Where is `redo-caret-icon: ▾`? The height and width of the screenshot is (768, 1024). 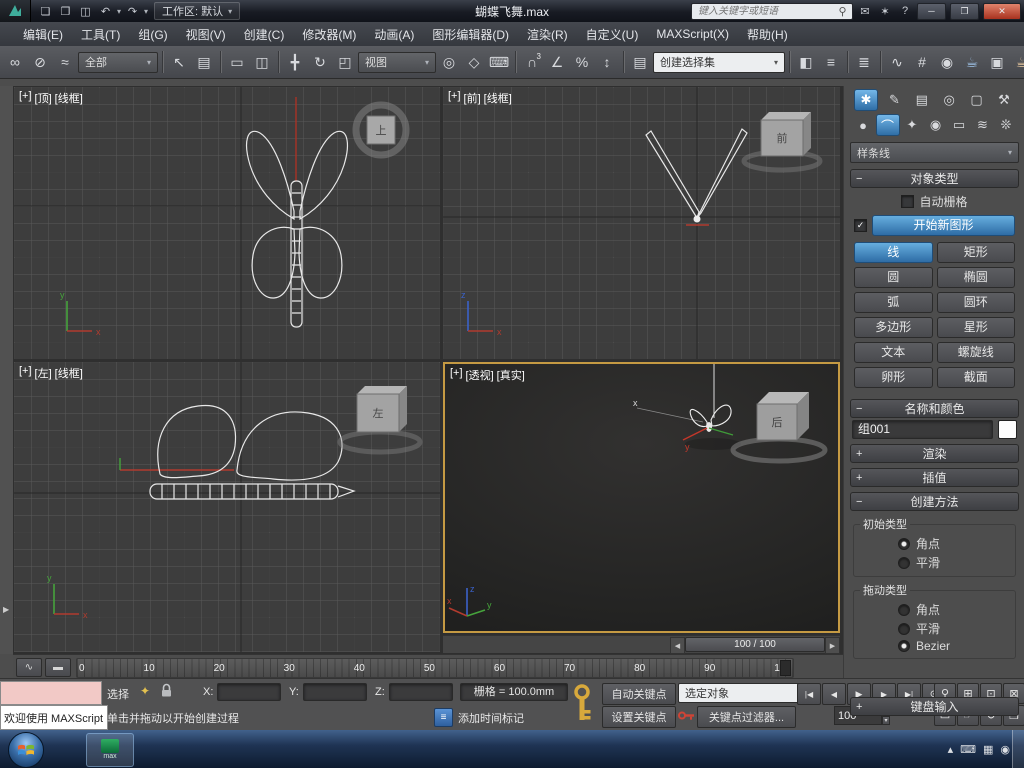
redo-caret-icon: ▾ is located at coordinates (146, 11).